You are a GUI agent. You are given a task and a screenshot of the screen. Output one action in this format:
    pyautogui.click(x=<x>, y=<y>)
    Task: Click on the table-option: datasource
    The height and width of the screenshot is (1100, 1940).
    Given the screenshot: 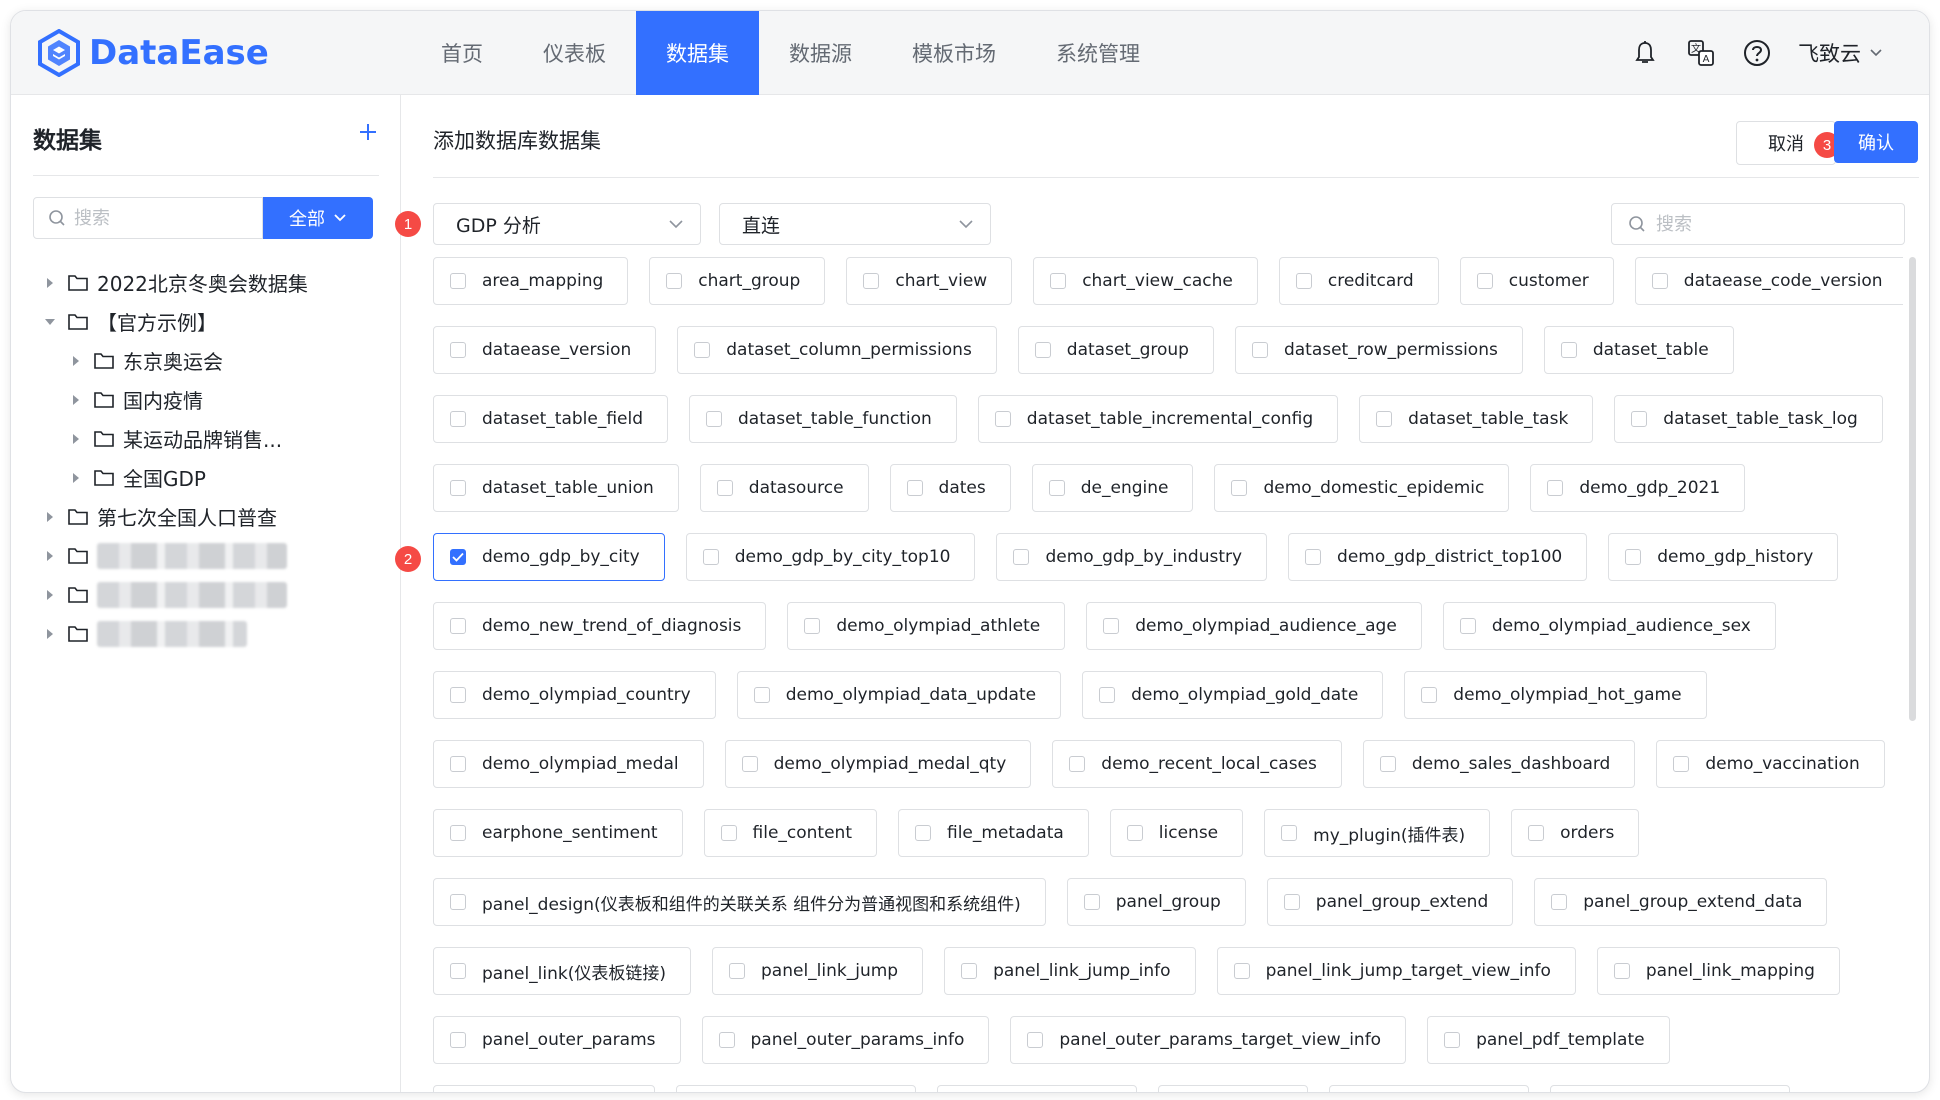 What is the action you would take?
    pyautogui.click(x=784, y=488)
    